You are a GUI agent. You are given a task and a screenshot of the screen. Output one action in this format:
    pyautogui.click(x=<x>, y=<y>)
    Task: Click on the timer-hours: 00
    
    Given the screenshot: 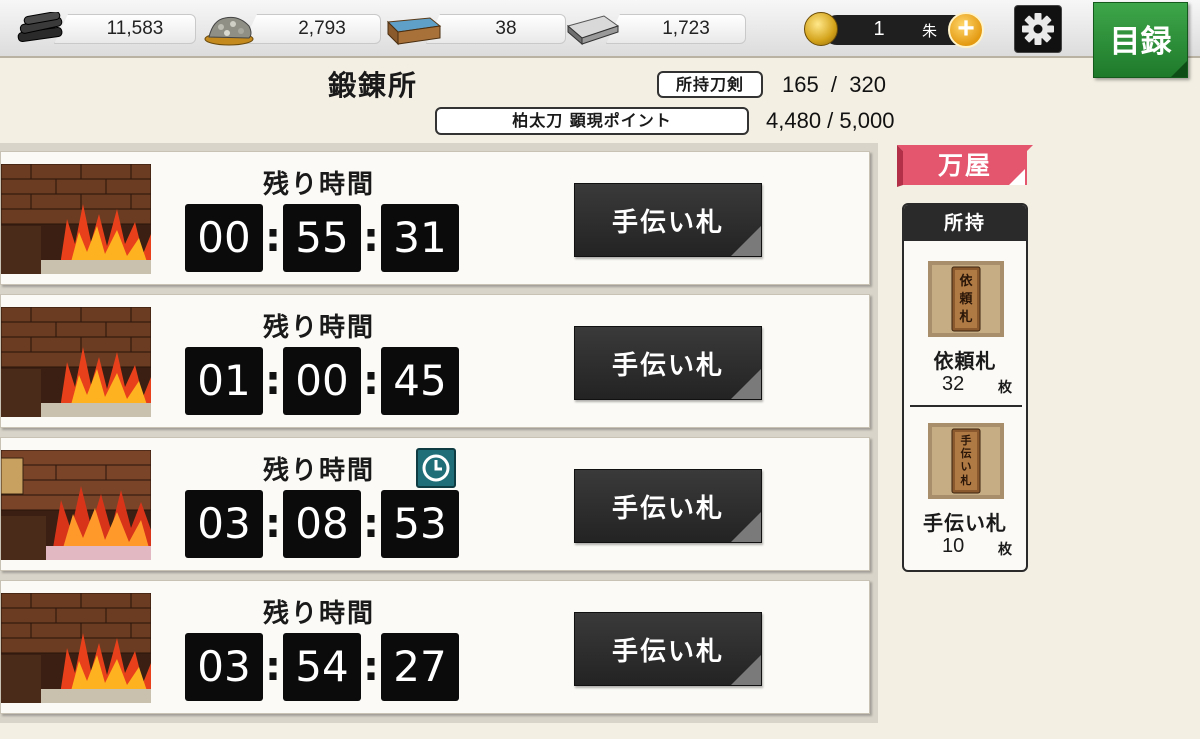 What is the action you would take?
    pyautogui.click(x=224, y=238)
    